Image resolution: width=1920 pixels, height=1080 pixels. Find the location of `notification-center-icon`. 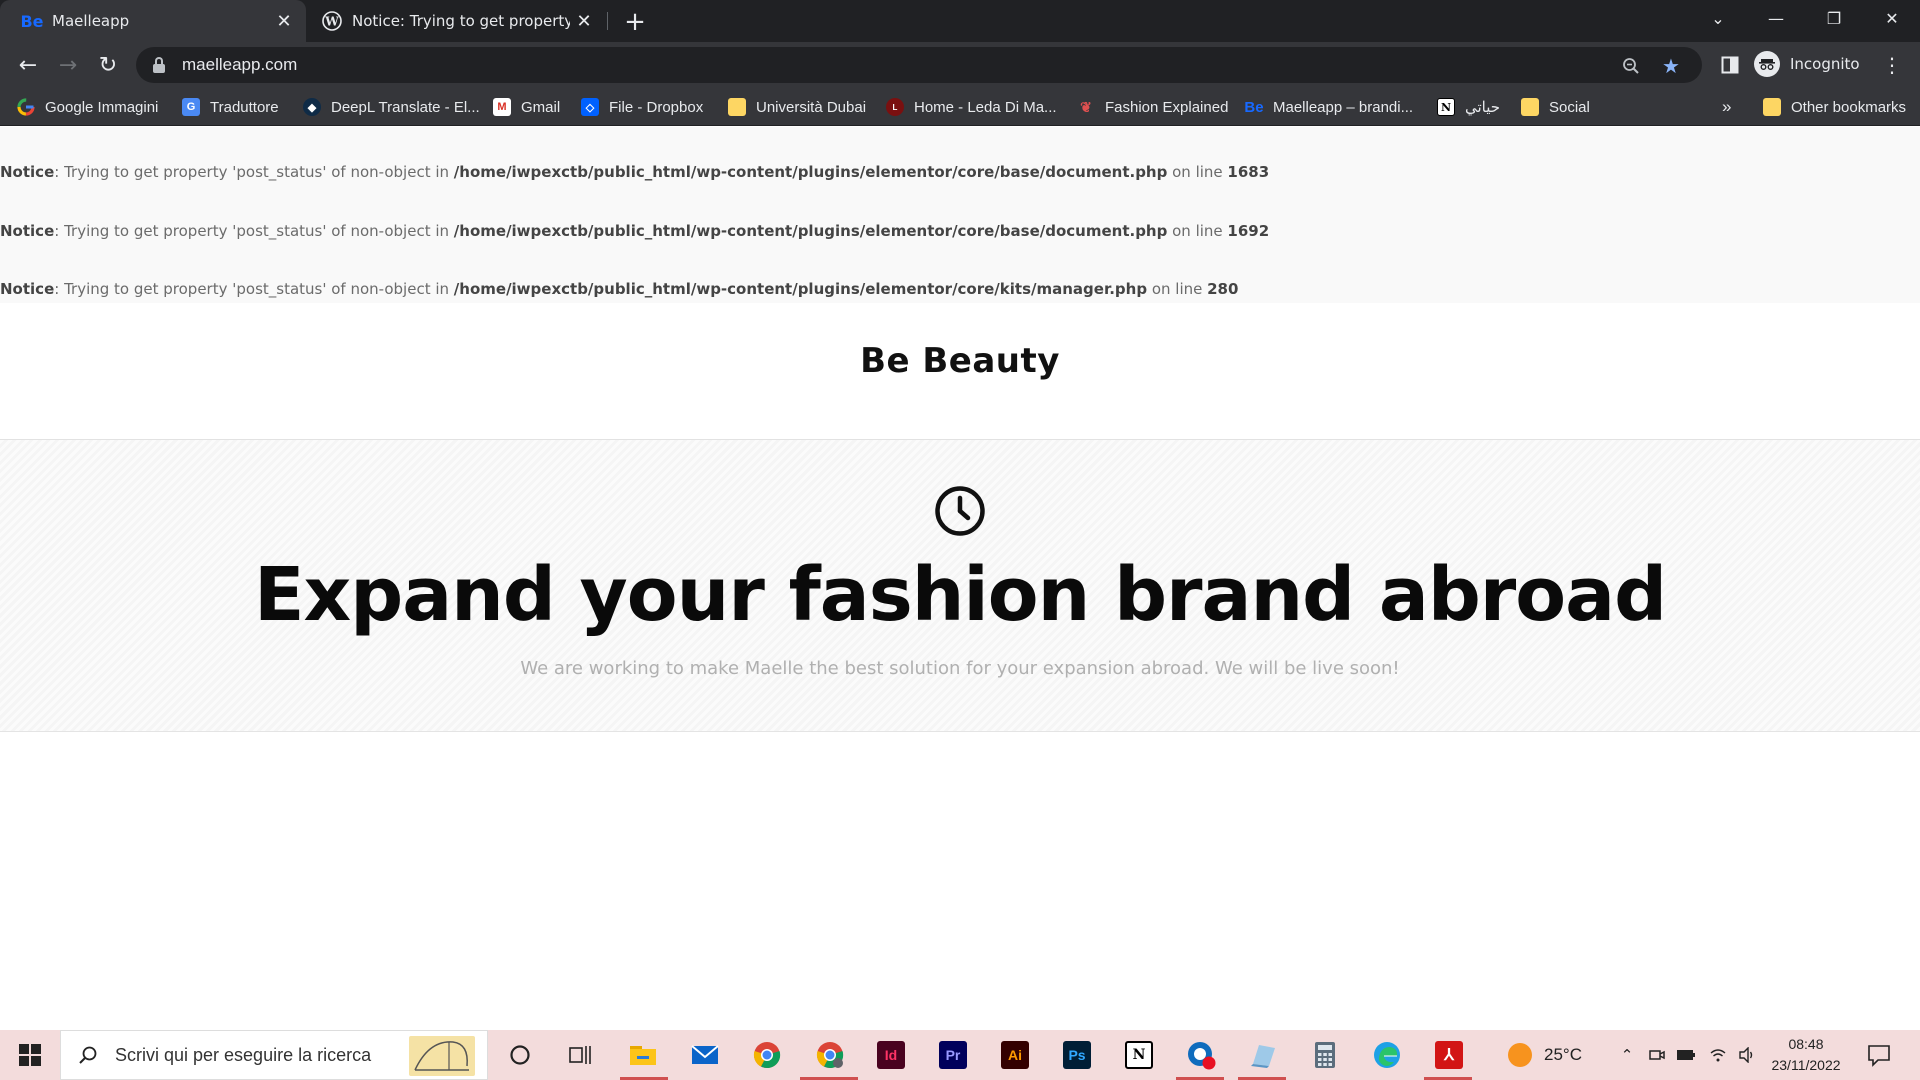

notification-center-icon is located at coordinates (1879, 1055).